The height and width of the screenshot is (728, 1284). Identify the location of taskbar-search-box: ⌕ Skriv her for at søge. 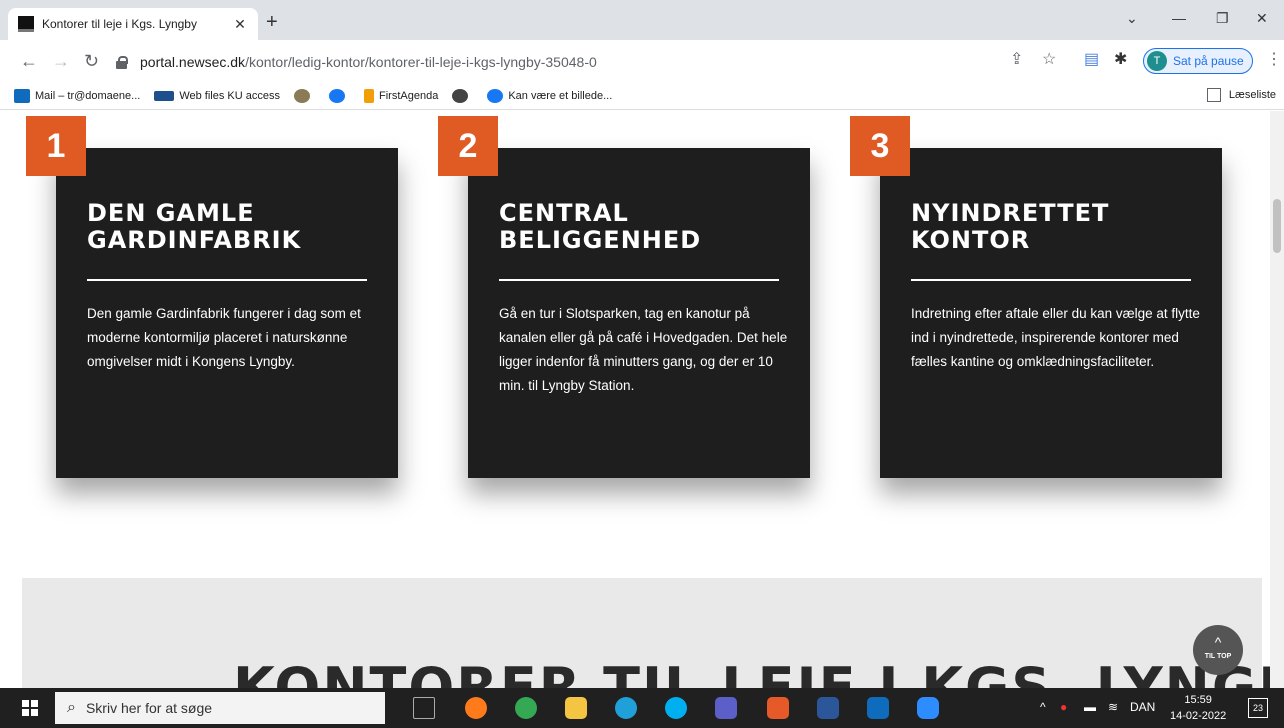
(220, 708).